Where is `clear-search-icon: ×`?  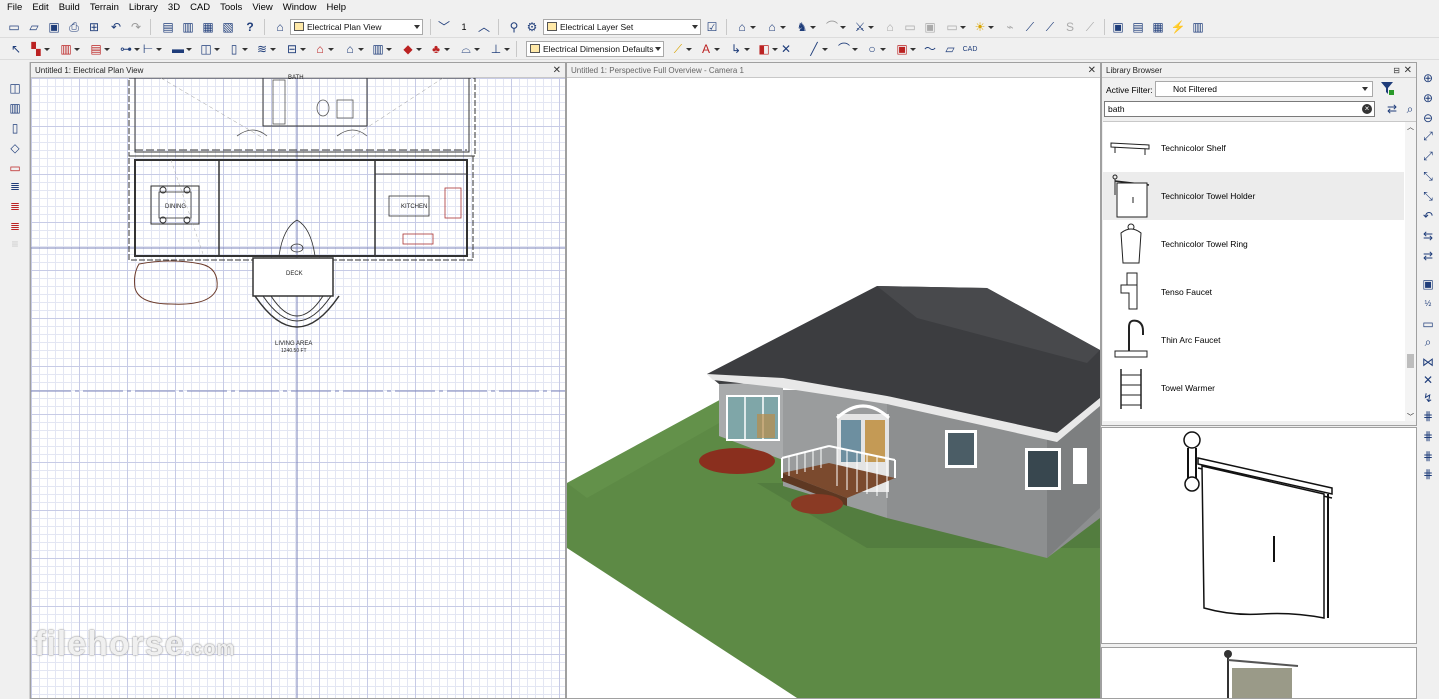 clear-search-icon: × is located at coordinates (1367, 109).